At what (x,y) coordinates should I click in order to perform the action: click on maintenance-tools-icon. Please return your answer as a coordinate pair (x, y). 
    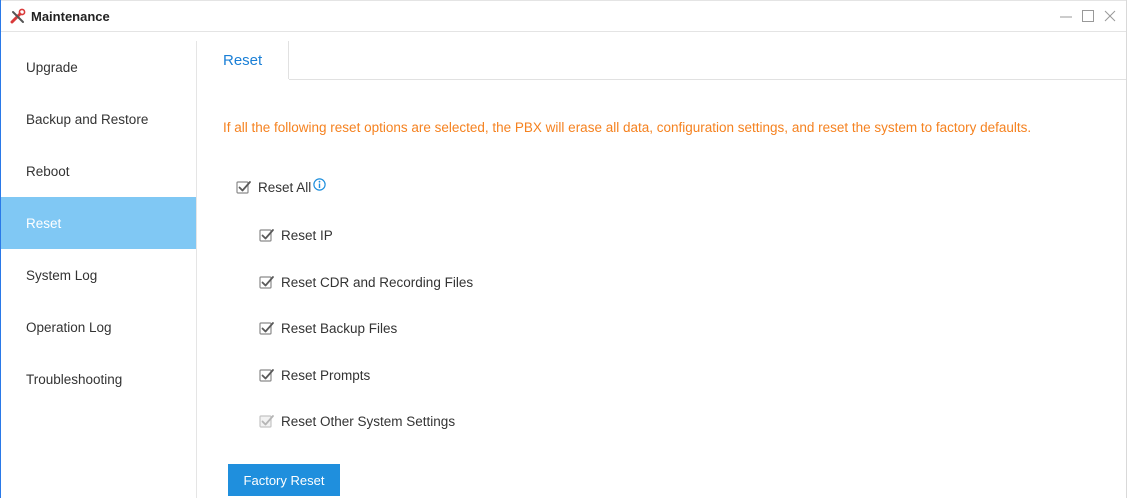
    Looking at the image, I should click on (18, 16).